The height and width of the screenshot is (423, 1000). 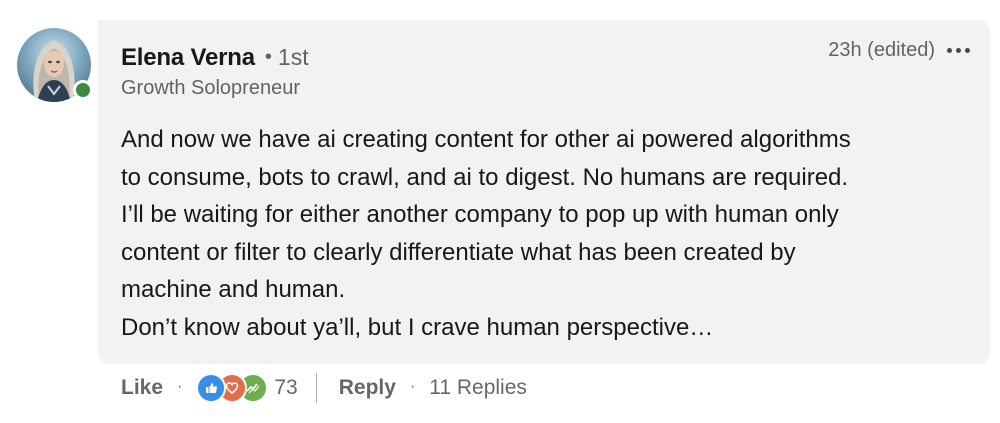 What do you see at coordinates (247, 388) in the screenshot?
I see `reactions-summary: 73` at bounding box center [247, 388].